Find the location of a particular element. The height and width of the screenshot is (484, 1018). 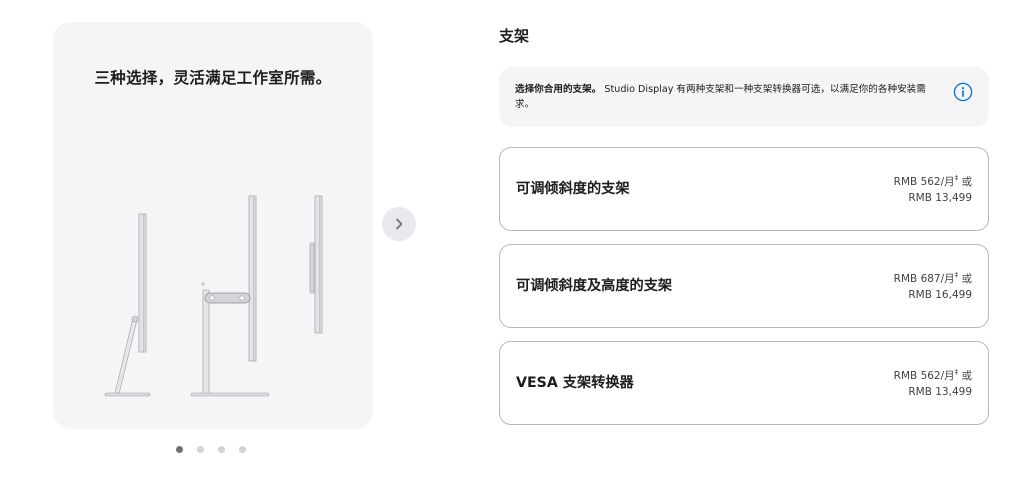

tilt-height-stand-display is located at coordinates (230, 296).